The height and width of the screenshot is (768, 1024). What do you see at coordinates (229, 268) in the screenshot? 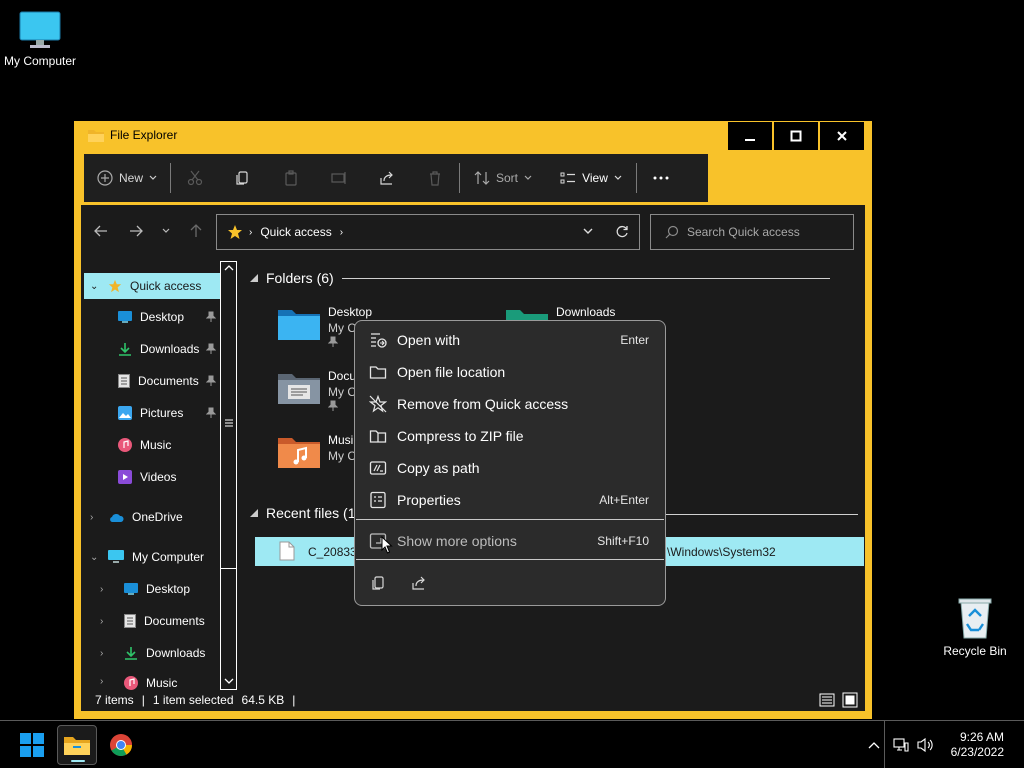
I see `scroll-up-arrow` at bounding box center [229, 268].